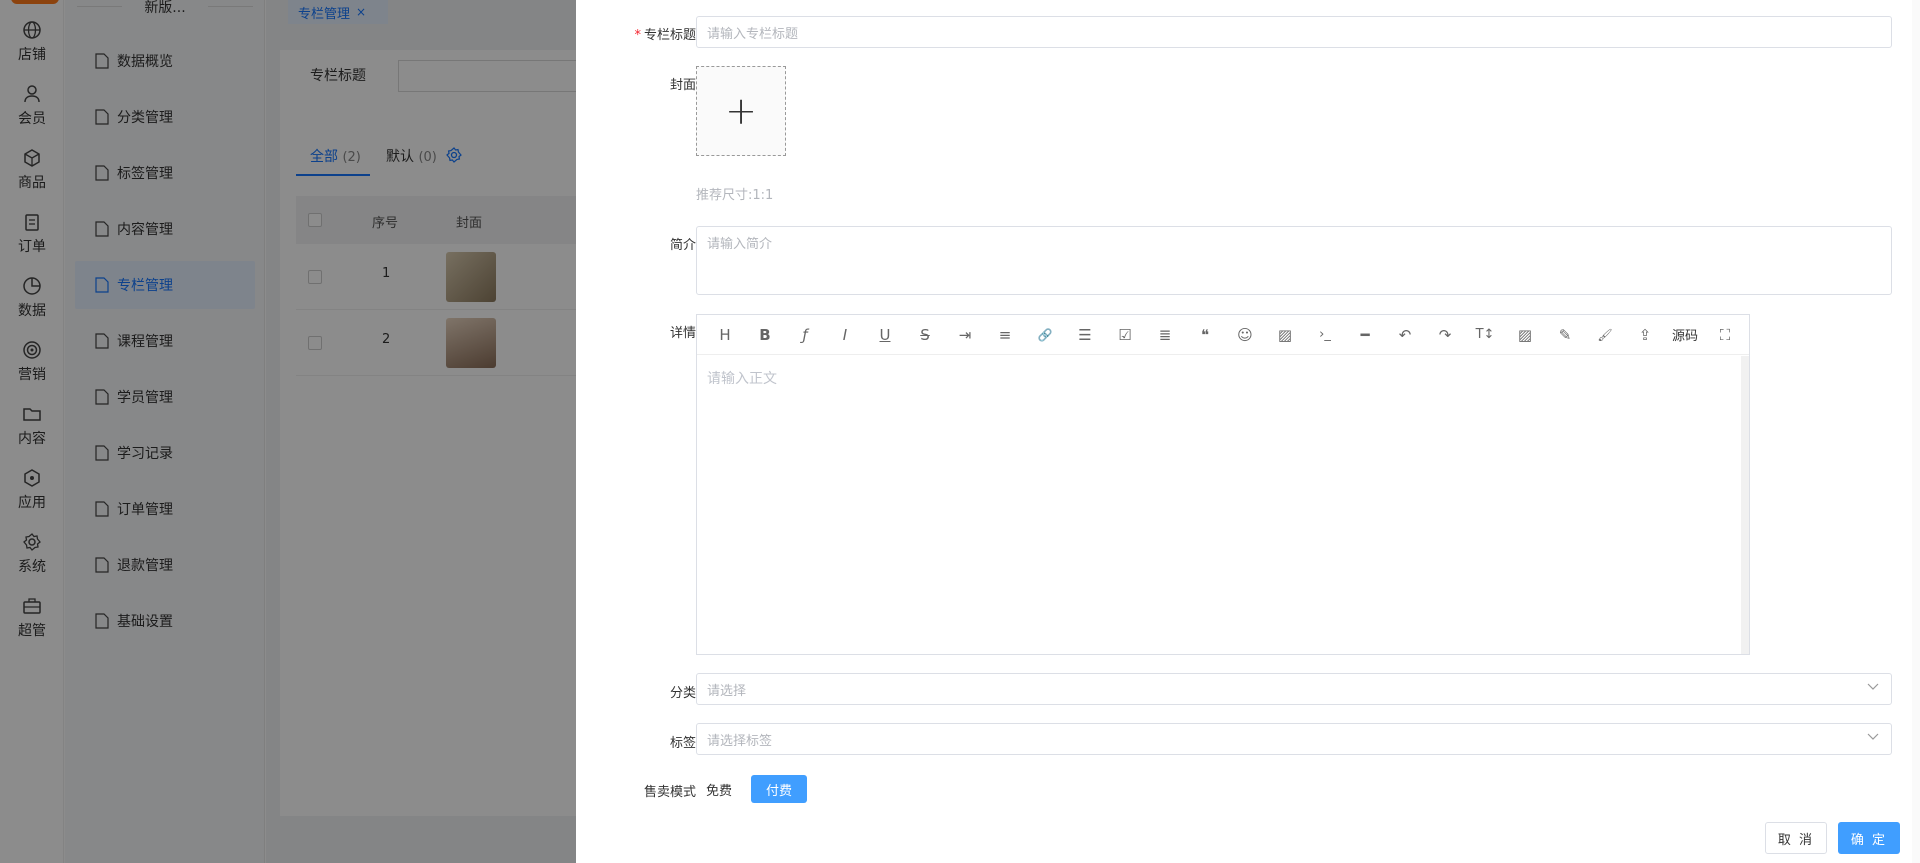 The width and height of the screenshot is (1920, 863). What do you see at coordinates (779, 789) in the screenshot?
I see `sale-mode-paid: 付费` at bounding box center [779, 789].